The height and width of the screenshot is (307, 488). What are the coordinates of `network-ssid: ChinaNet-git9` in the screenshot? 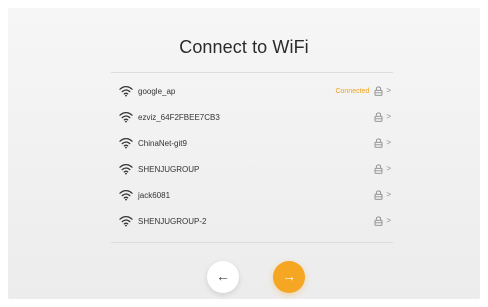 It's located at (162, 143).